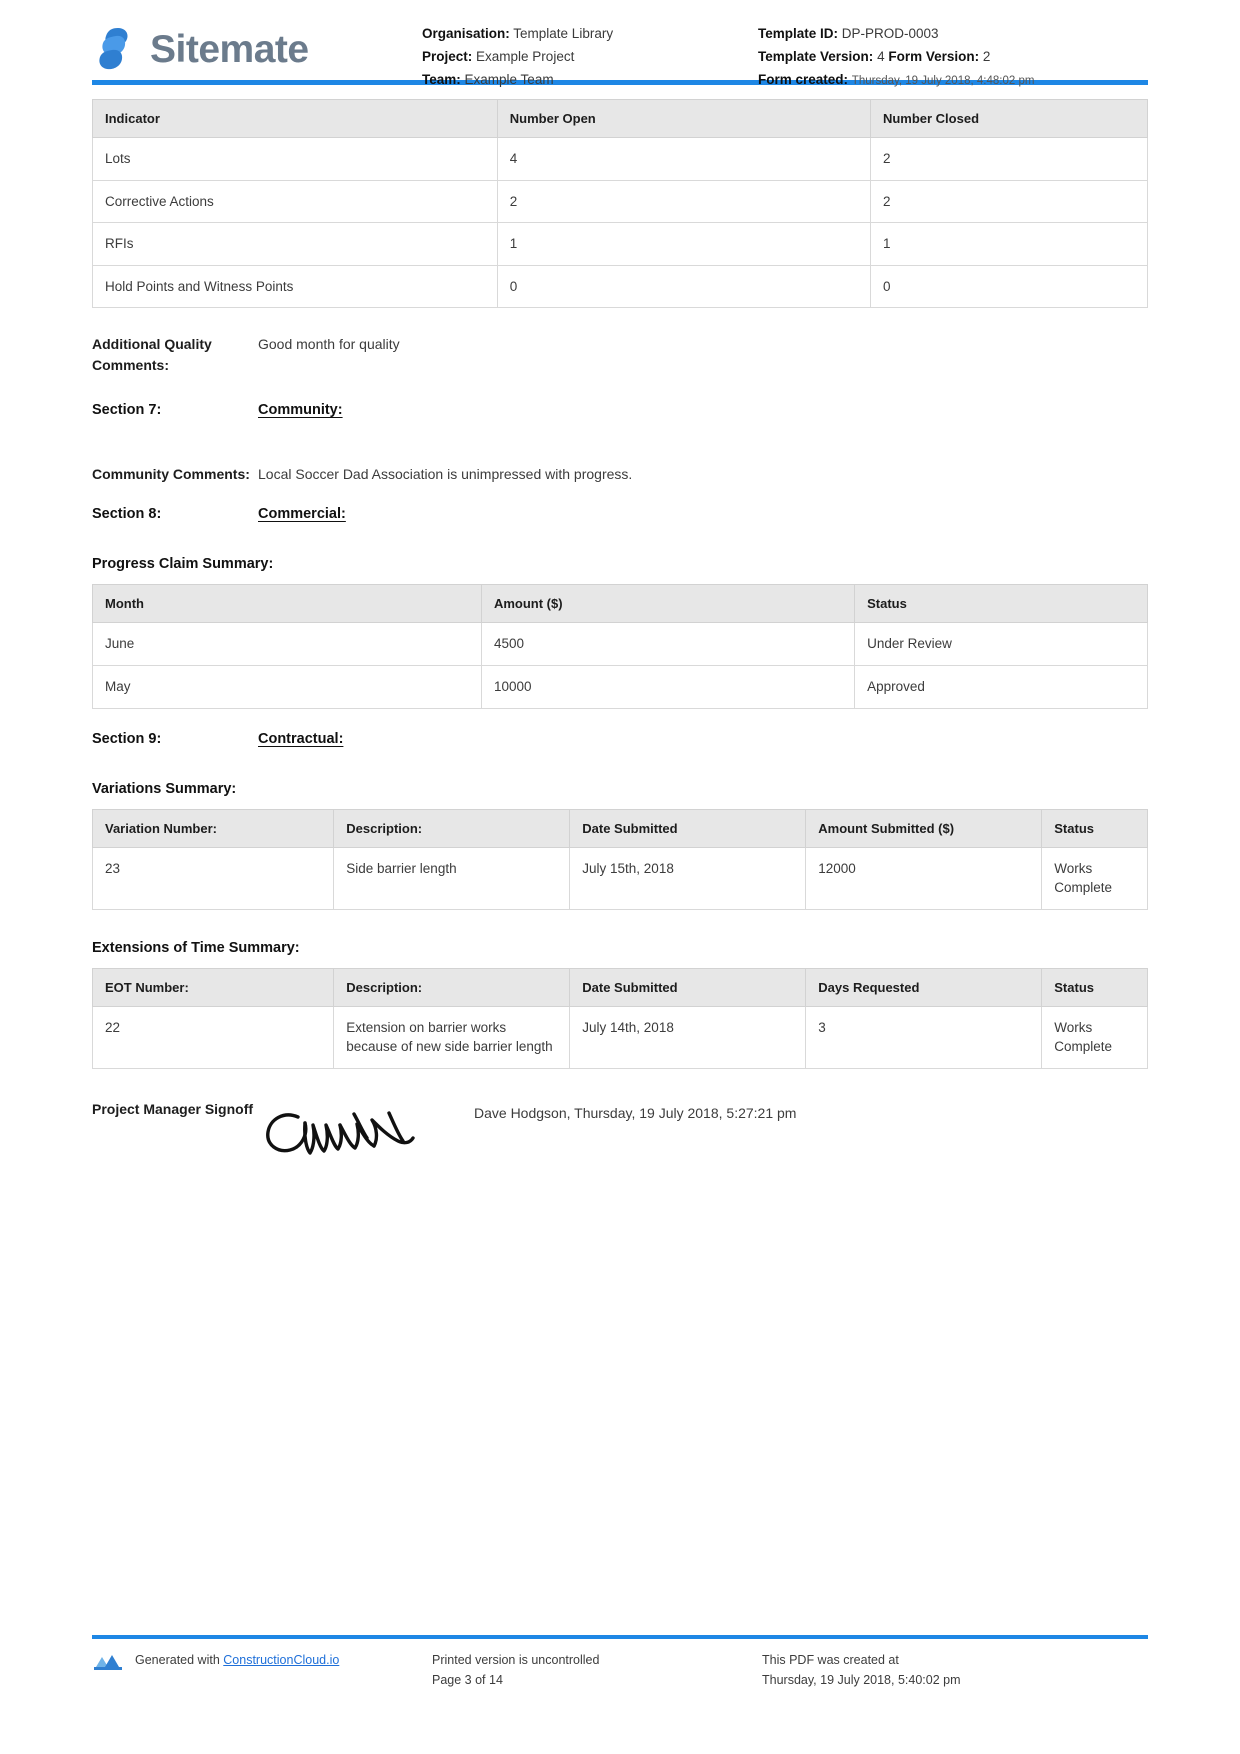 The width and height of the screenshot is (1240, 1754). I want to click on form-version-label: Form Version:, so click(934, 57).